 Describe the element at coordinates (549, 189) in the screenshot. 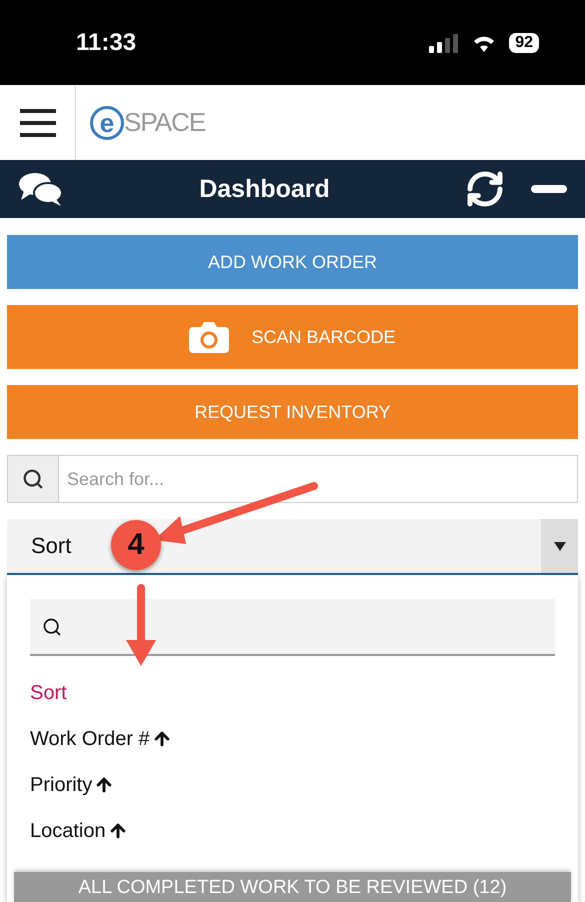

I see `minimize-icon` at that location.